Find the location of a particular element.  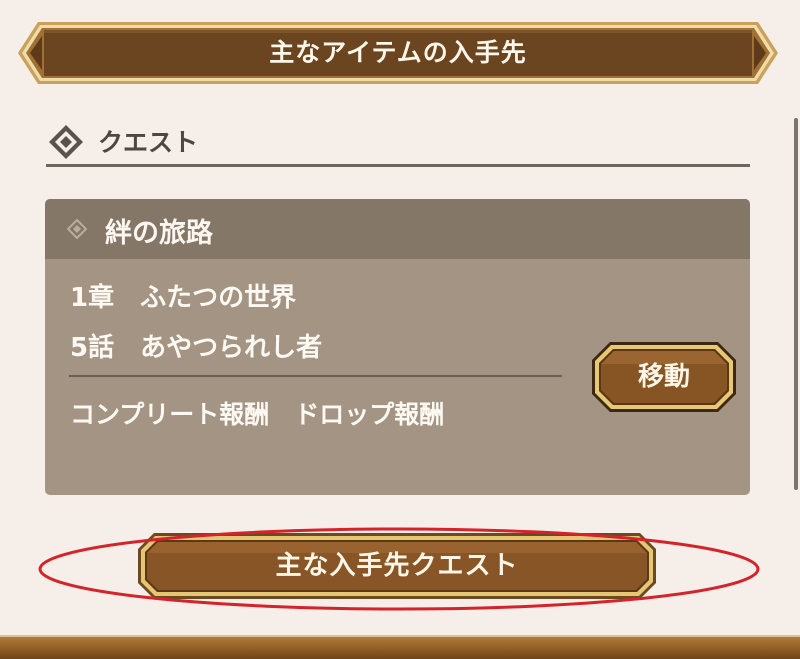

quest-divider is located at coordinates (315, 376).